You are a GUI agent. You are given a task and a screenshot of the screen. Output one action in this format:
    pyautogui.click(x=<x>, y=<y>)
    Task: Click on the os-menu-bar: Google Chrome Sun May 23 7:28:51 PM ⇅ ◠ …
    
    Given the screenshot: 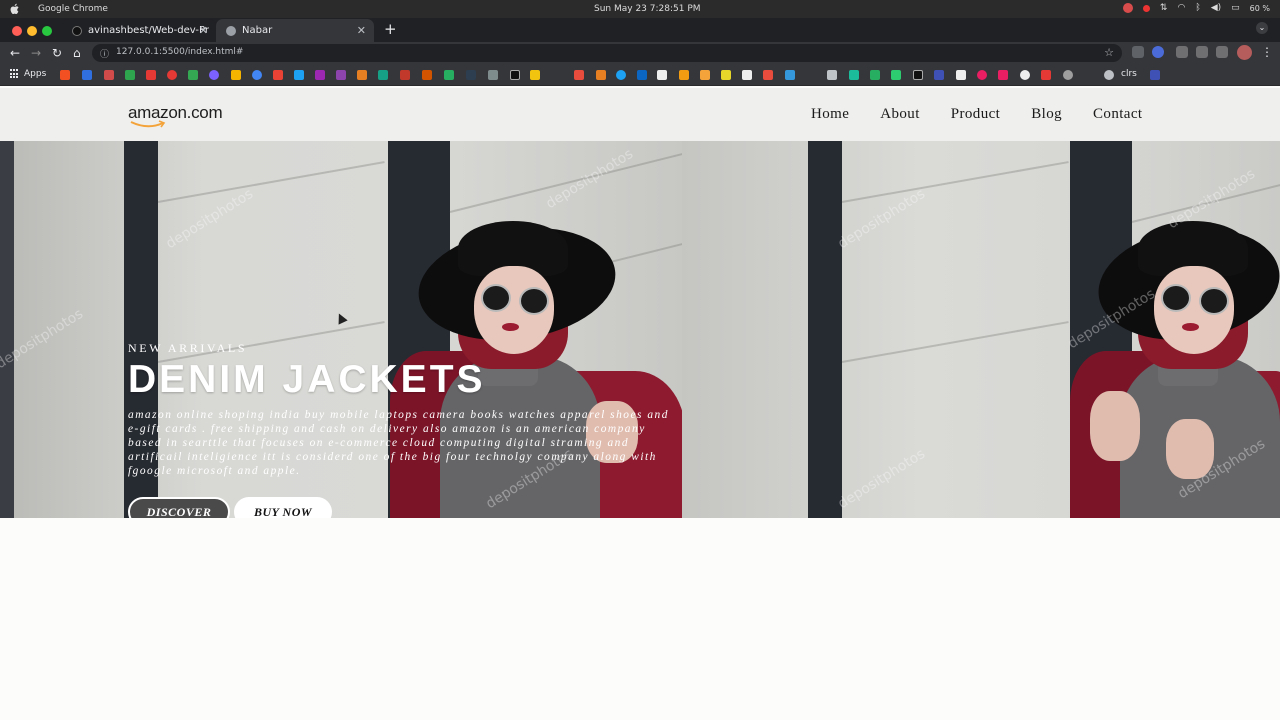 What is the action you would take?
    pyautogui.click(x=640, y=9)
    